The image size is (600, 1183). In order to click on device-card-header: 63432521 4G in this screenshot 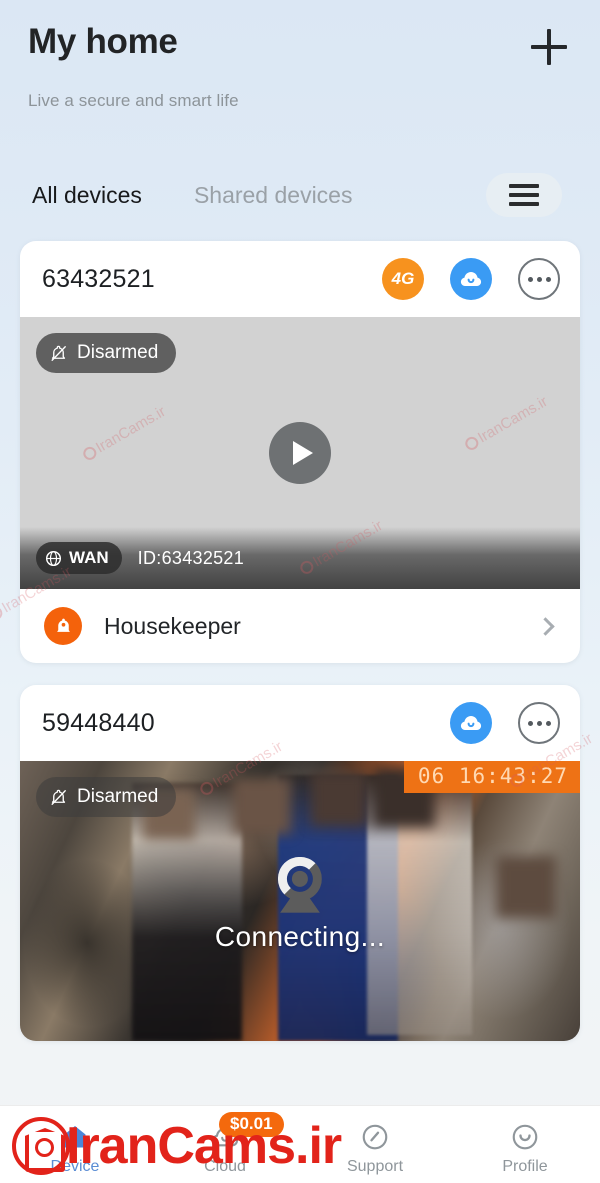, I will do `click(300, 279)`.